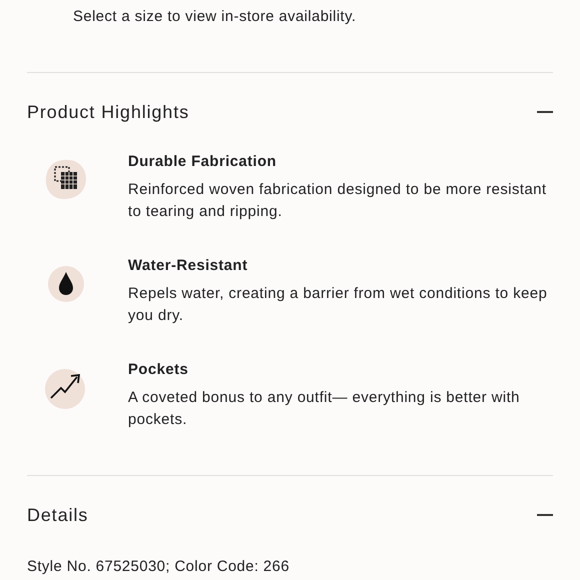 The height and width of the screenshot is (580, 580). Describe the element at coordinates (203, 162) in the screenshot. I see `highlight-title: Durable Fabrication` at that location.